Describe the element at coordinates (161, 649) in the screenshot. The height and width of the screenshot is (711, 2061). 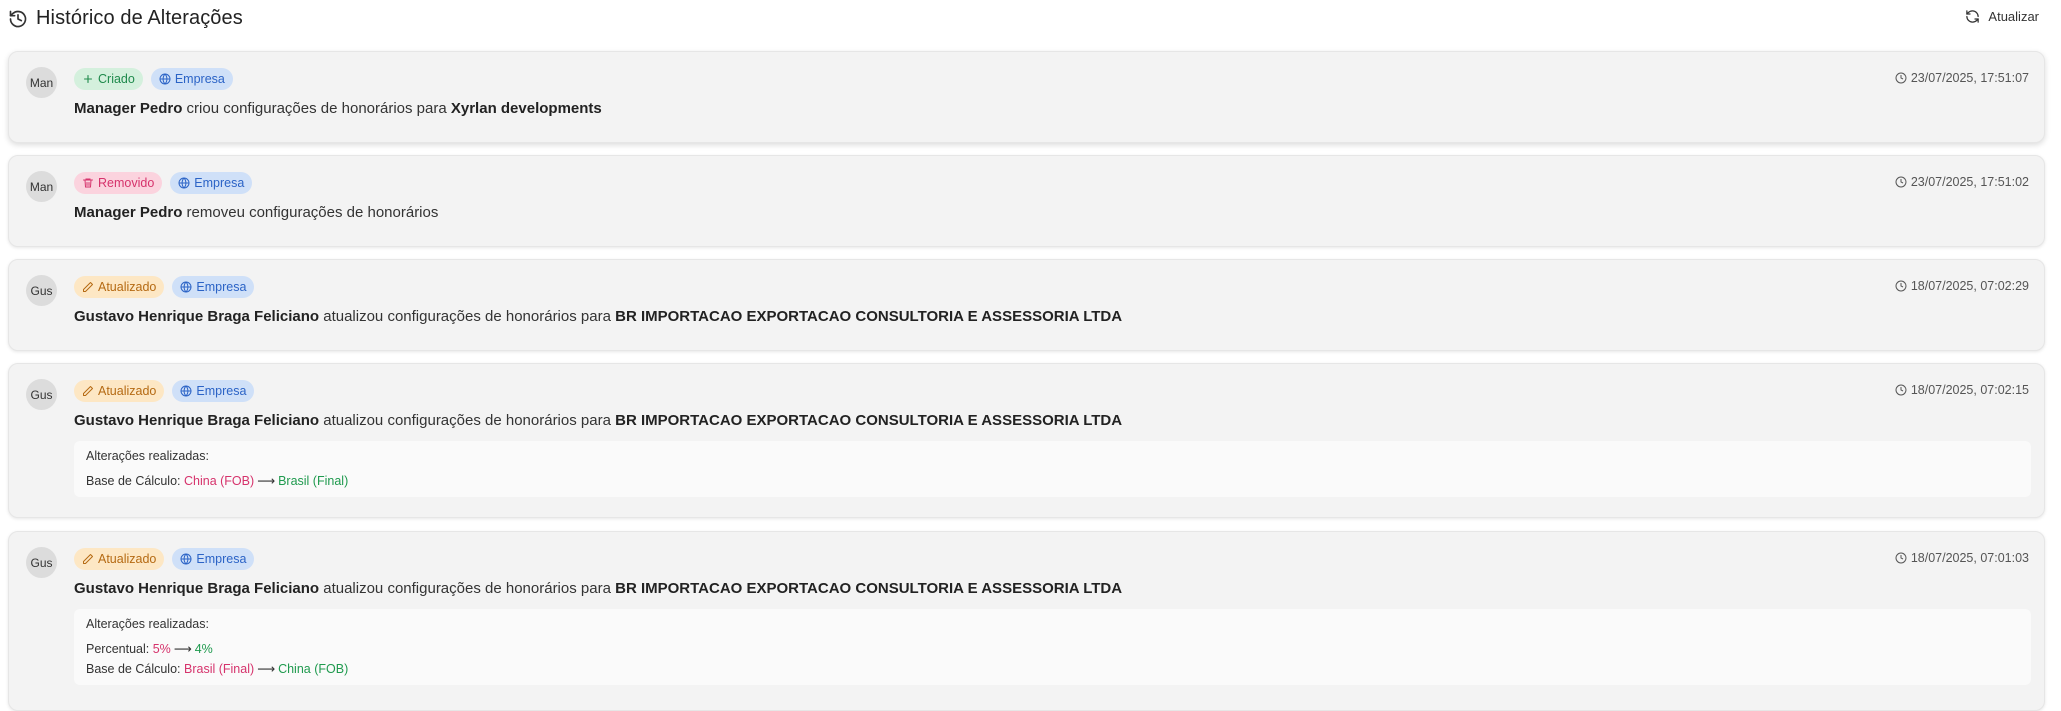
I see `old-value: 5%` at that location.